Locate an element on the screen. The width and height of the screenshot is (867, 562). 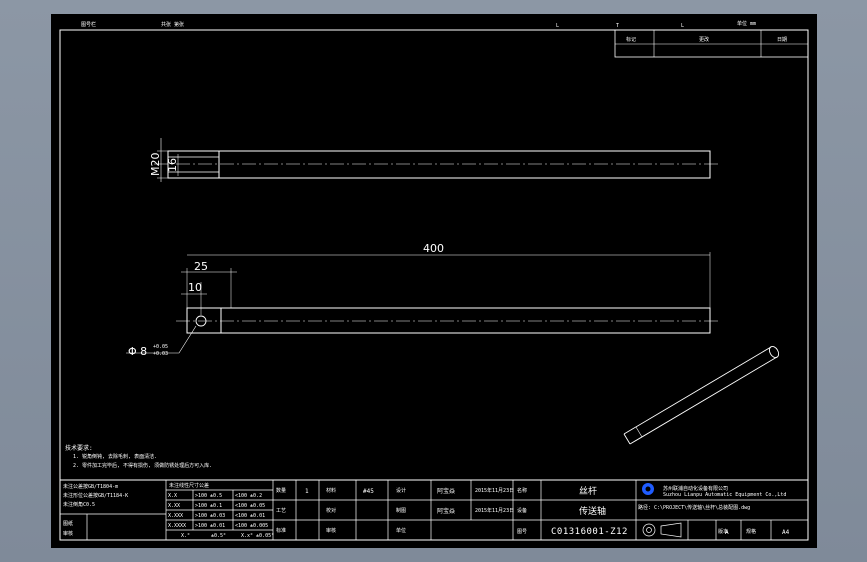
dim-hole-tol-upper: +0.05 is located at coordinates (160, 347).